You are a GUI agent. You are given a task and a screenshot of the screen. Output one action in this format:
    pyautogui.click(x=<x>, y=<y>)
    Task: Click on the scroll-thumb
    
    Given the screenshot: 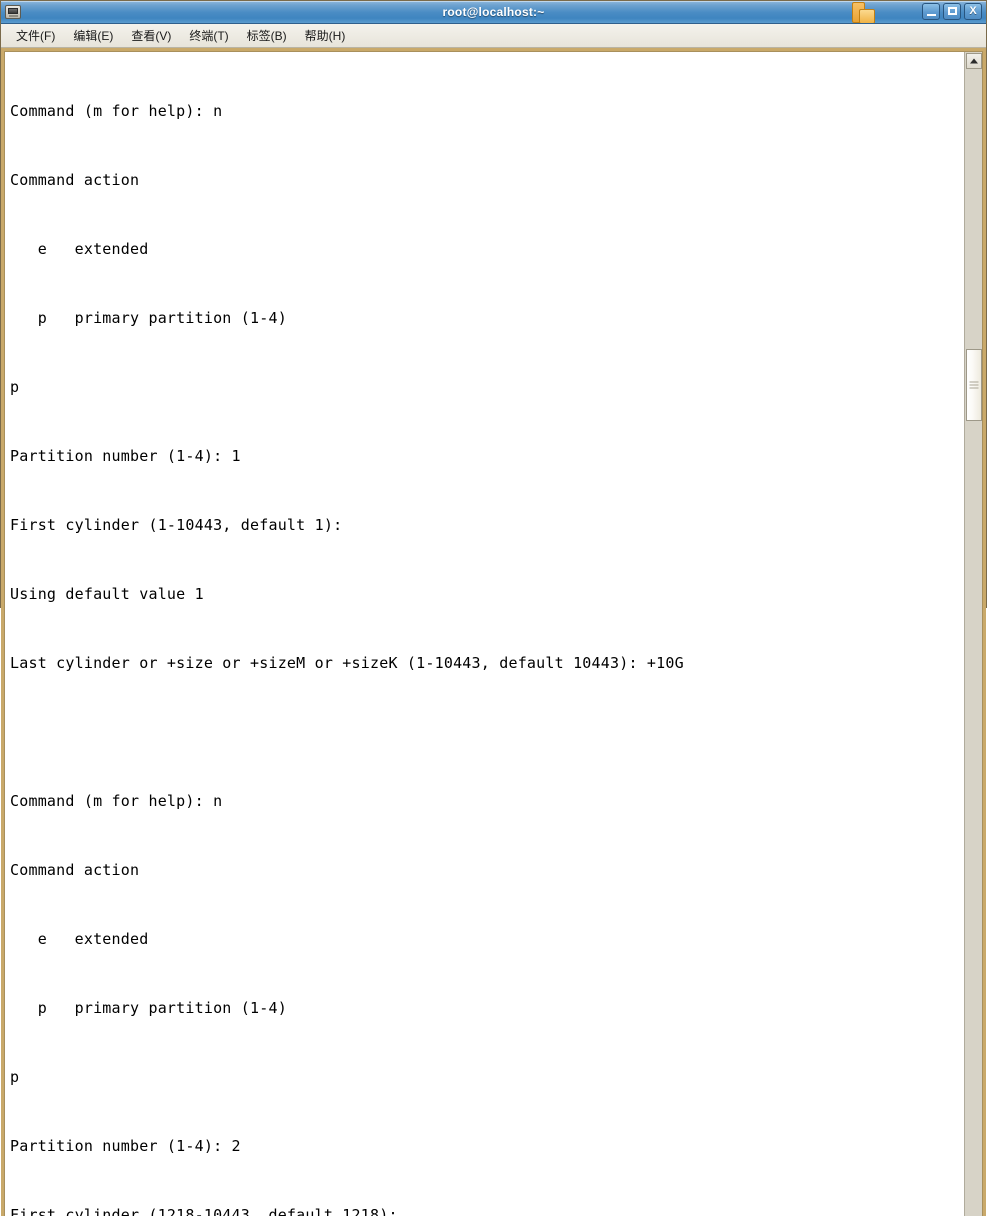 What is the action you would take?
    pyautogui.click(x=974, y=385)
    